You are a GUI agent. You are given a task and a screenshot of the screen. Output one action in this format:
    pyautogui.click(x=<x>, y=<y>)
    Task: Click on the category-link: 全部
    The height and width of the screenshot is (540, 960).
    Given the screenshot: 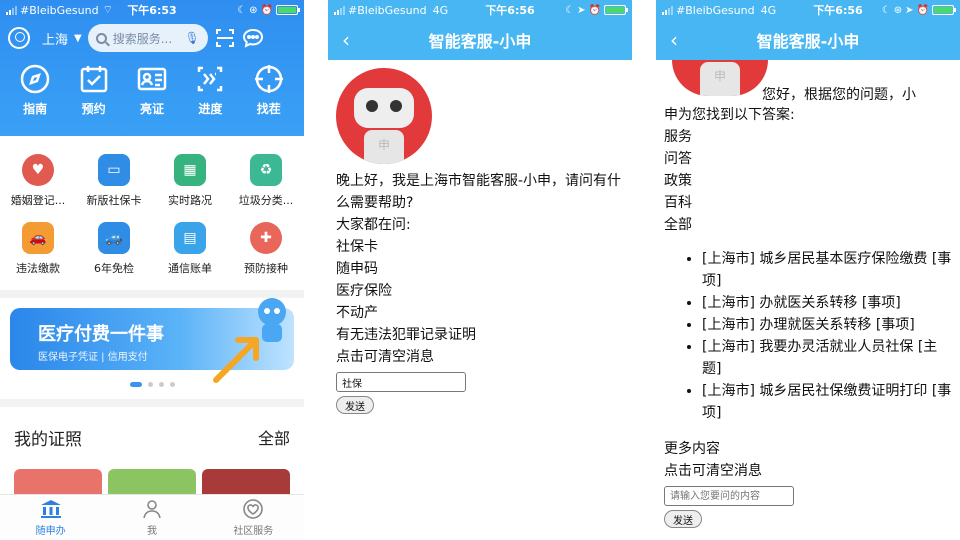 What is the action you would take?
    pyautogui.click(x=808, y=225)
    